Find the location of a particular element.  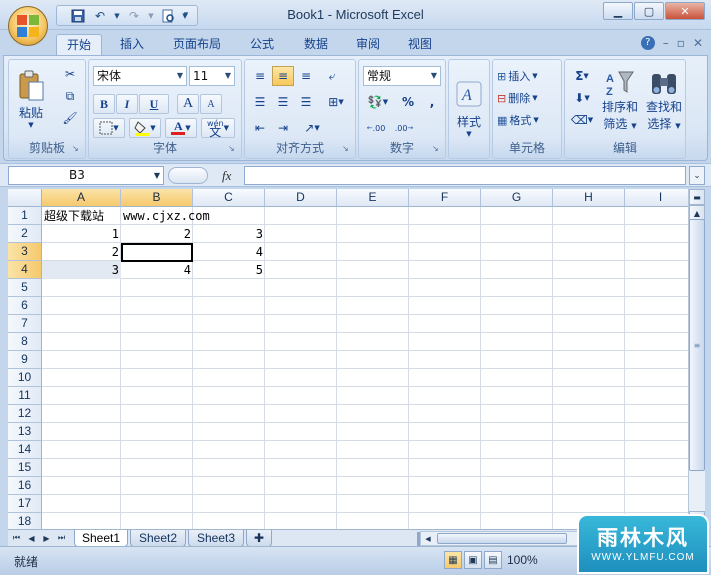

fill-color-button: ▼ is located at coordinates (145, 128).